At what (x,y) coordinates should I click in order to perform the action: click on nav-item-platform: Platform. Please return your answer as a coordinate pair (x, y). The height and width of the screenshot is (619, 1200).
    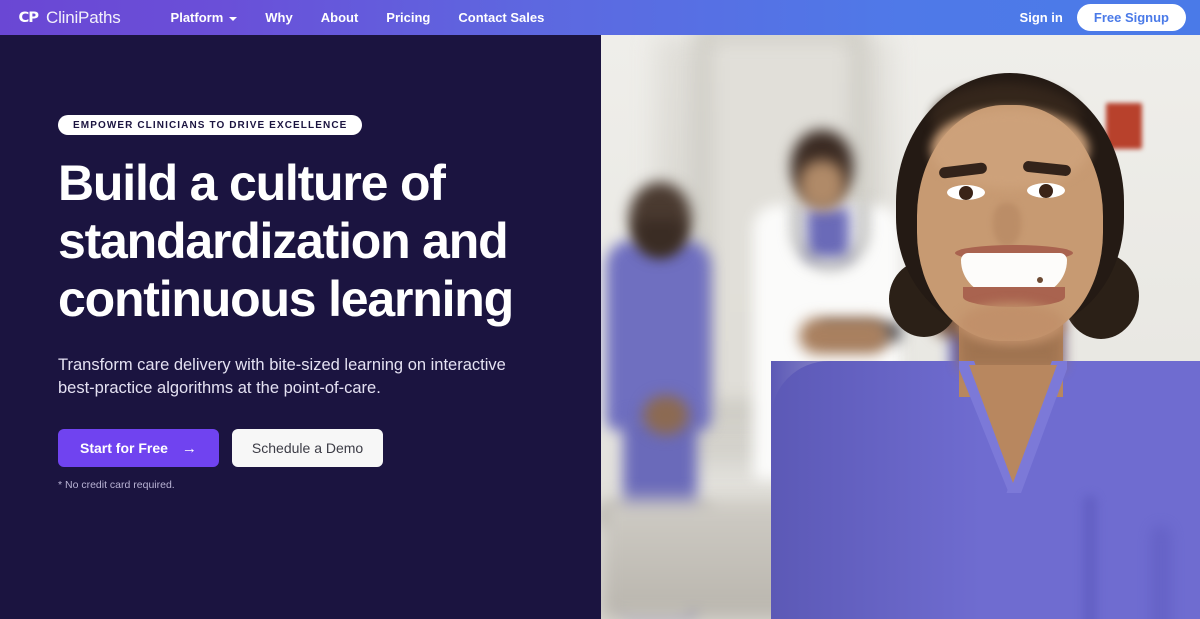
    Looking at the image, I should click on (204, 17).